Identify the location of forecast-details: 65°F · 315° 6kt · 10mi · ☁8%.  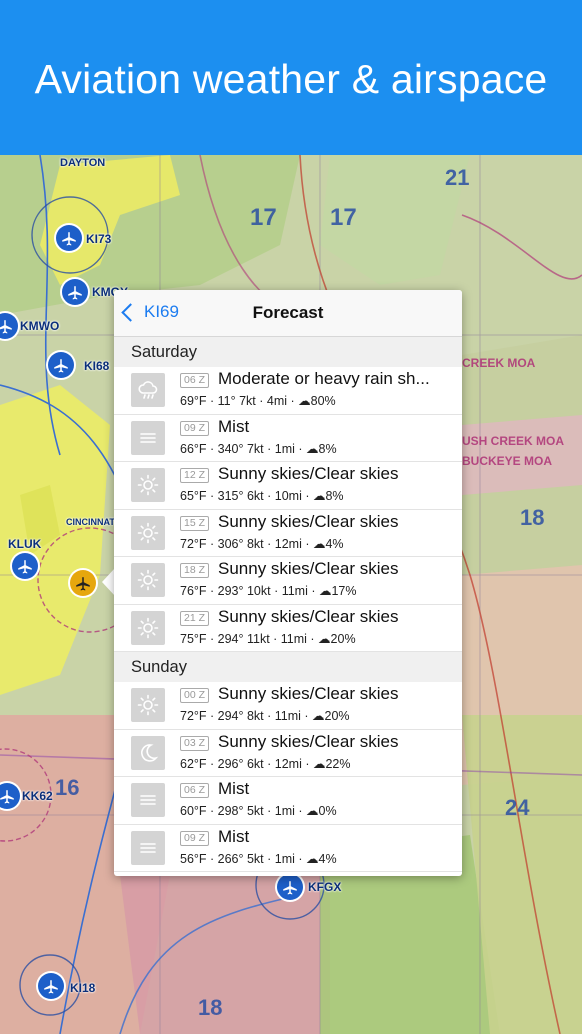
(262, 496).